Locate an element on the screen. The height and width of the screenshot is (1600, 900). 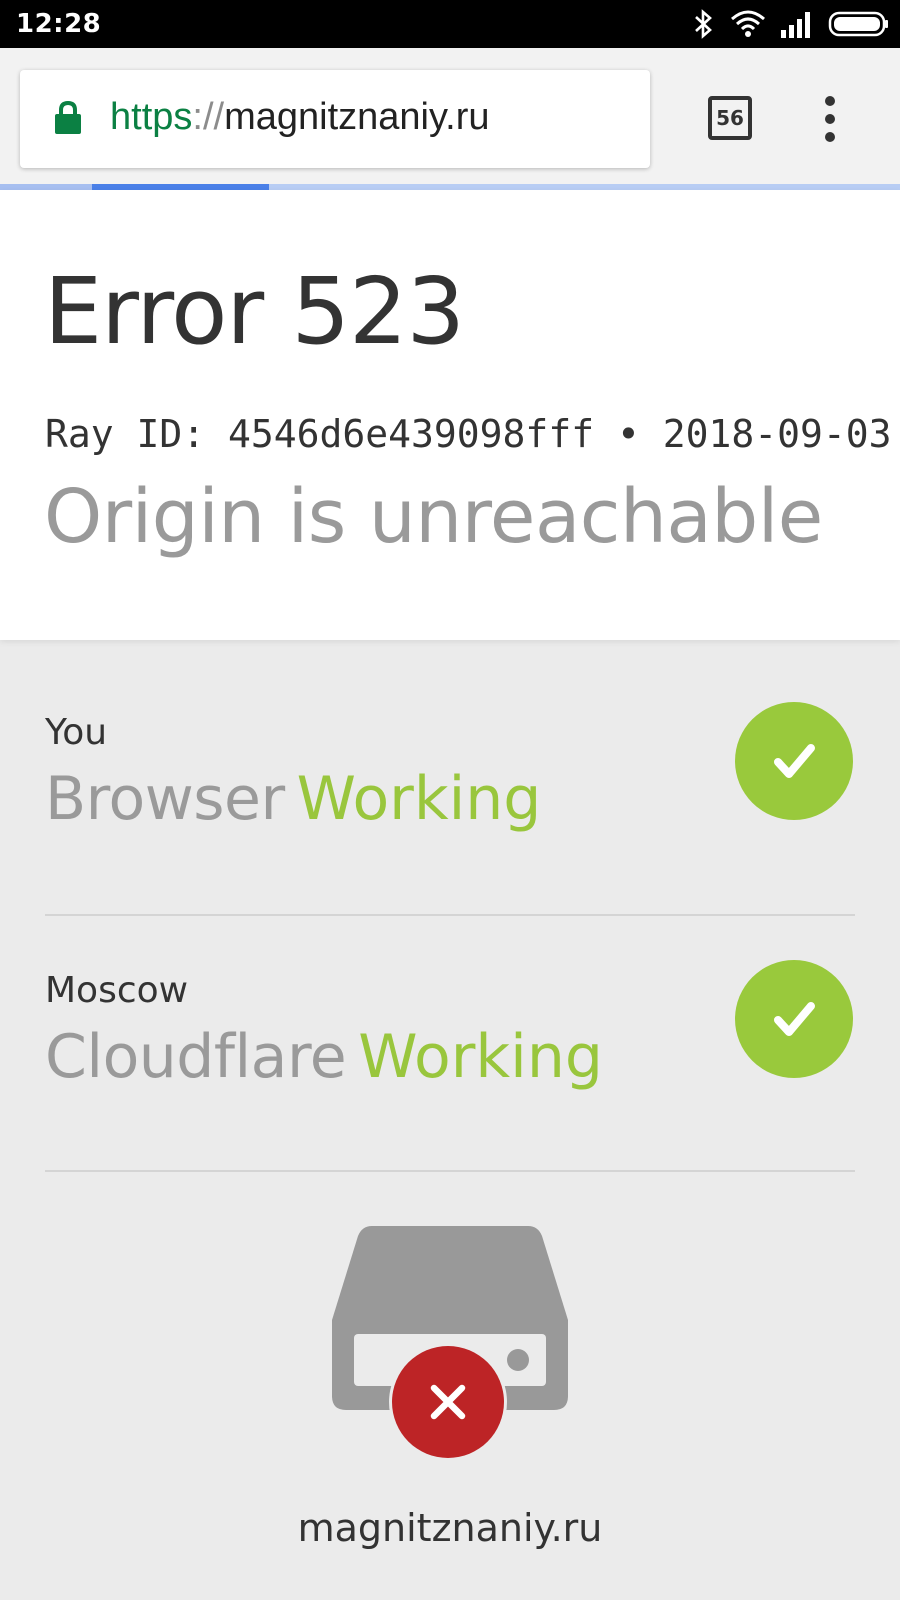
status-time: 12:28 is located at coordinates (59, 24).